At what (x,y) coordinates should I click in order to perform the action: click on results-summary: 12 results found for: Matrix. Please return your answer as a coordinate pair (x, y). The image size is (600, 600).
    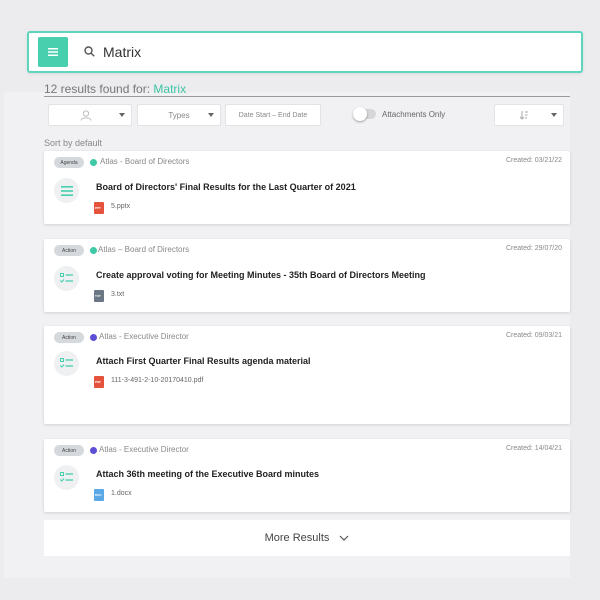
    Looking at the image, I should click on (115, 89).